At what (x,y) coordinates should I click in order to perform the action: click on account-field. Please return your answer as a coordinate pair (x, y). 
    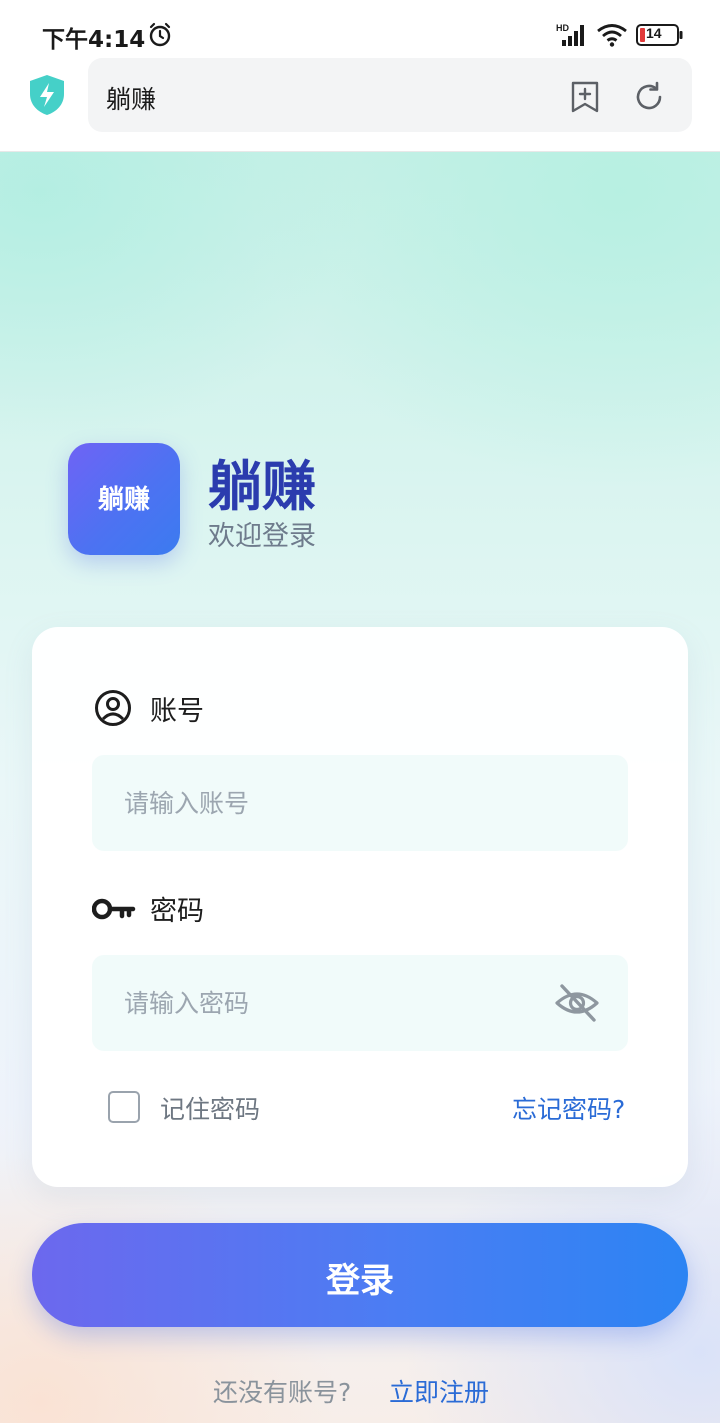
    Looking at the image, I should click on (360, 803).